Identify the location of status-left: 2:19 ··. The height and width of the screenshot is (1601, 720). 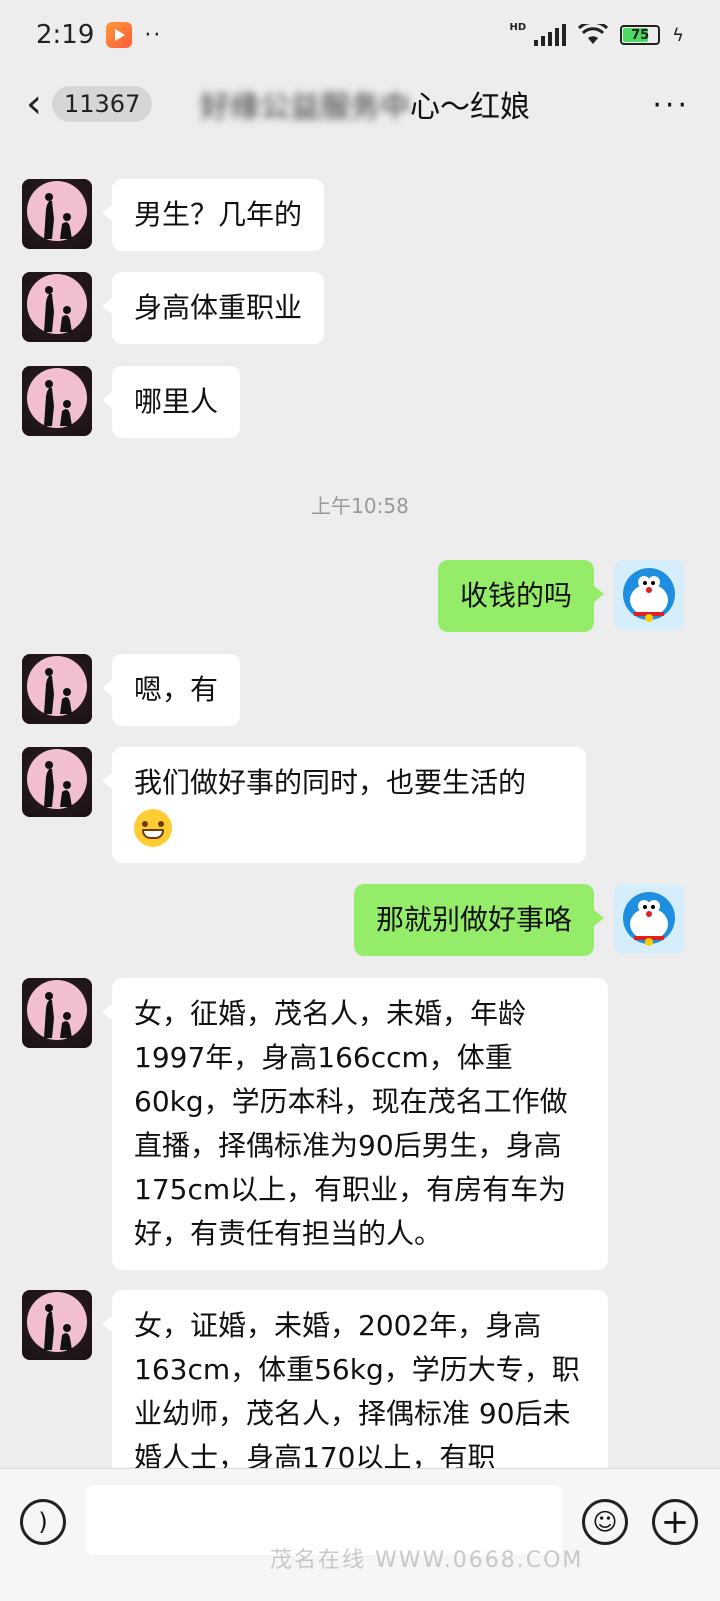
(99, 35).